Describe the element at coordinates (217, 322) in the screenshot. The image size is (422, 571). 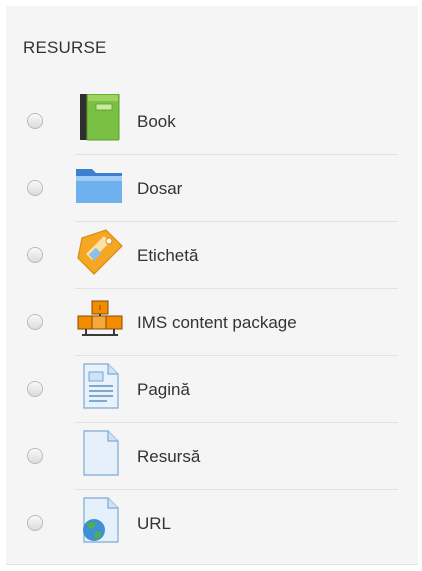
I see `label-ims-package: IMS content package` at that location.